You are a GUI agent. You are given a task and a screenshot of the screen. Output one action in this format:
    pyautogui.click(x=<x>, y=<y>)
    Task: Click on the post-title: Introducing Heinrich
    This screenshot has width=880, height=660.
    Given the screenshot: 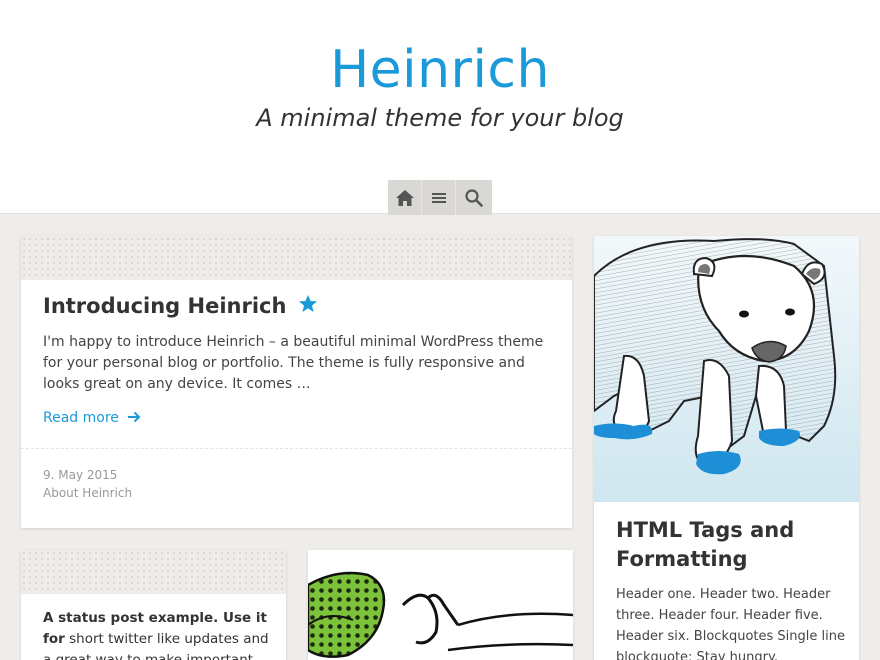 What is the action you would take?
    pyautogui.click(x=180, y=306)
    